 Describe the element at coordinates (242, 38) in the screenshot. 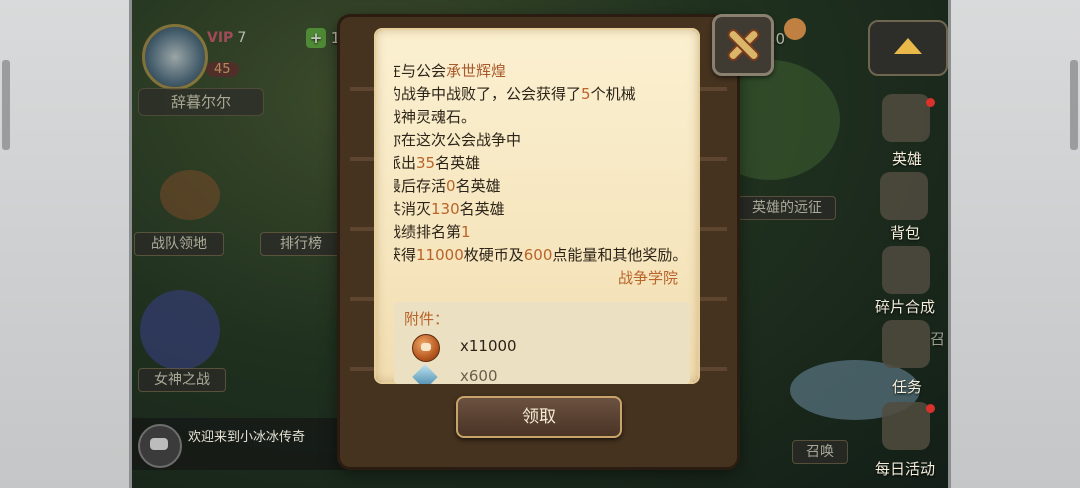

I see `vip-level: 7` at that location.